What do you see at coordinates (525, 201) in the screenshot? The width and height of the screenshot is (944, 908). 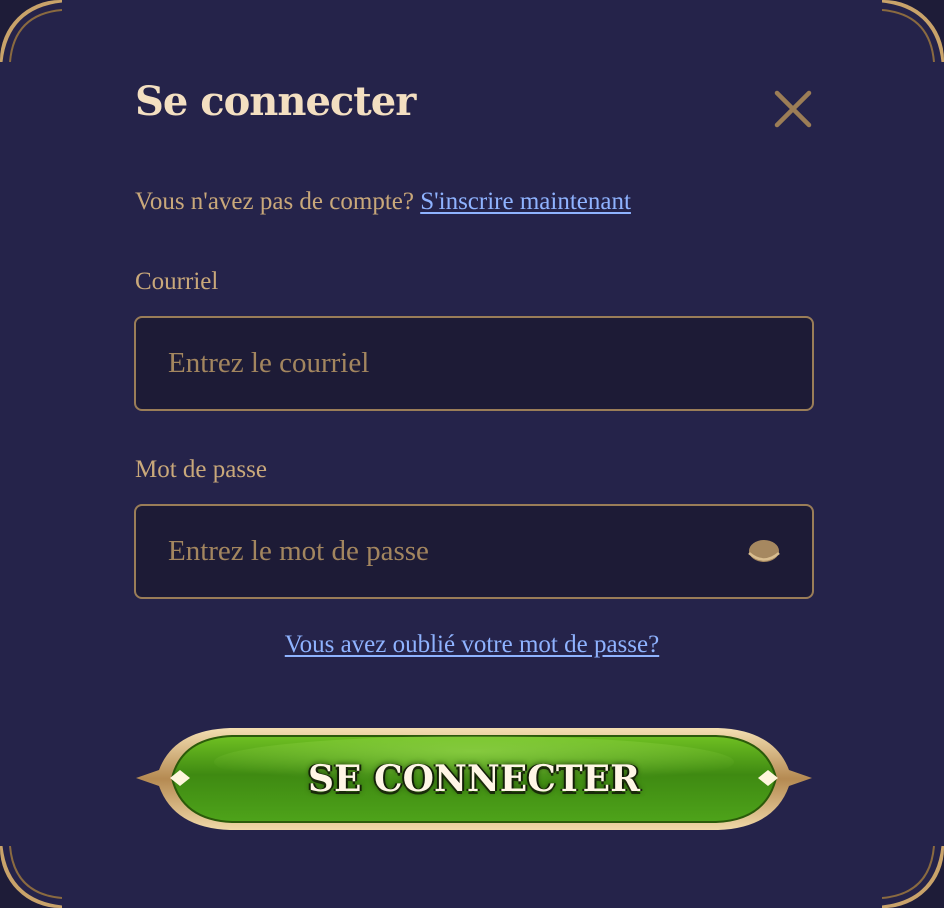 I see `signup-link: S'inscrire maintenant` at bounding box center [525, 201].